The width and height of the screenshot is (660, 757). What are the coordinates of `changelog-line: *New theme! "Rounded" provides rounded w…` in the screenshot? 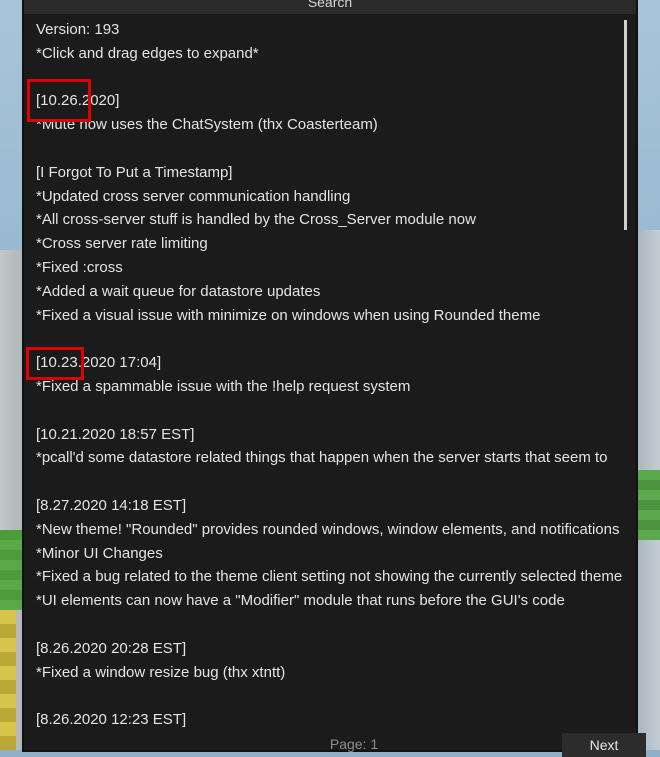 It's located at (328, 529).